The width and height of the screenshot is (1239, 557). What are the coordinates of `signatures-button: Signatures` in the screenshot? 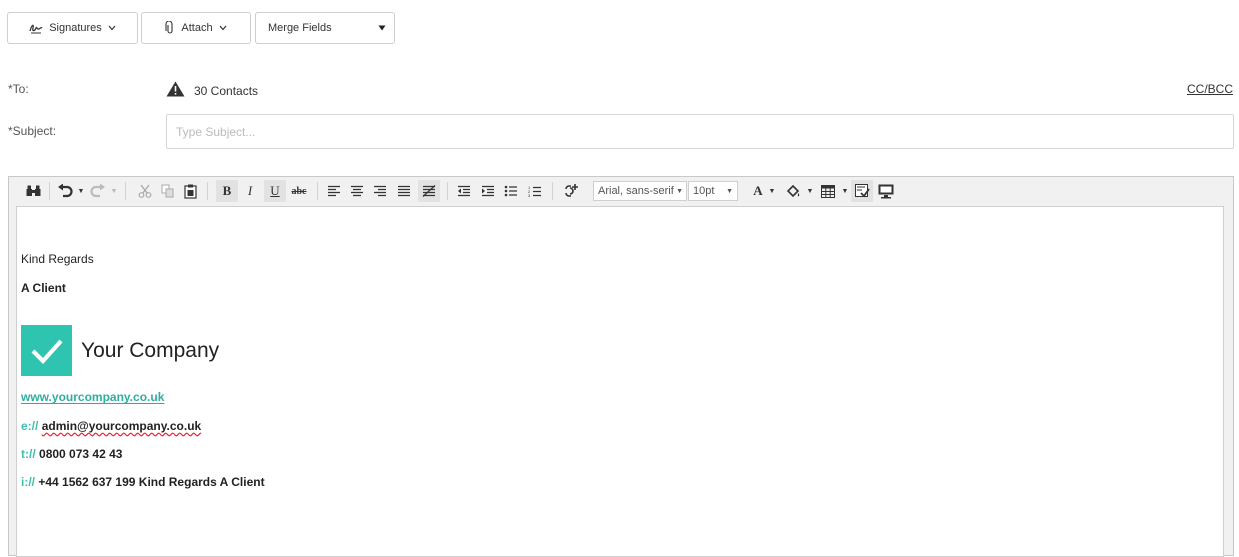 It's located at (72, 28).